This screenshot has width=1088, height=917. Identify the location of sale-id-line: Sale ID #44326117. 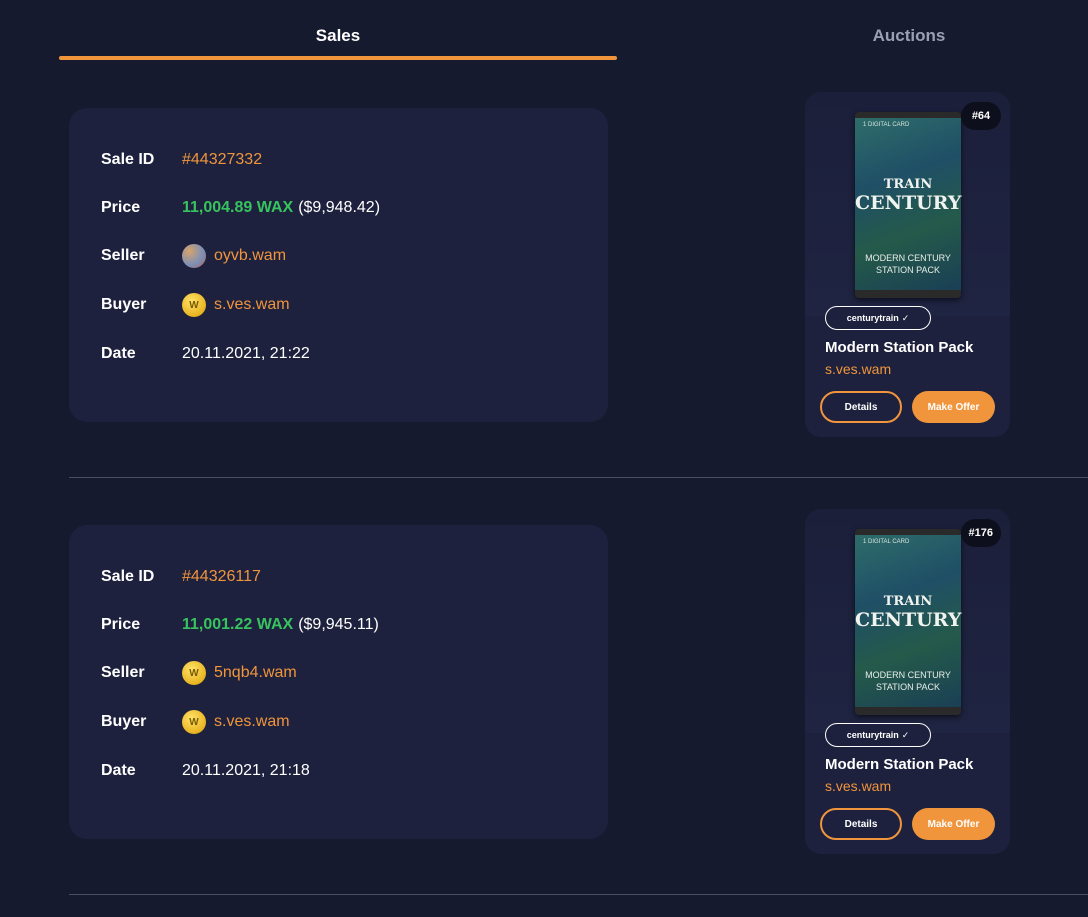
(351, 577).